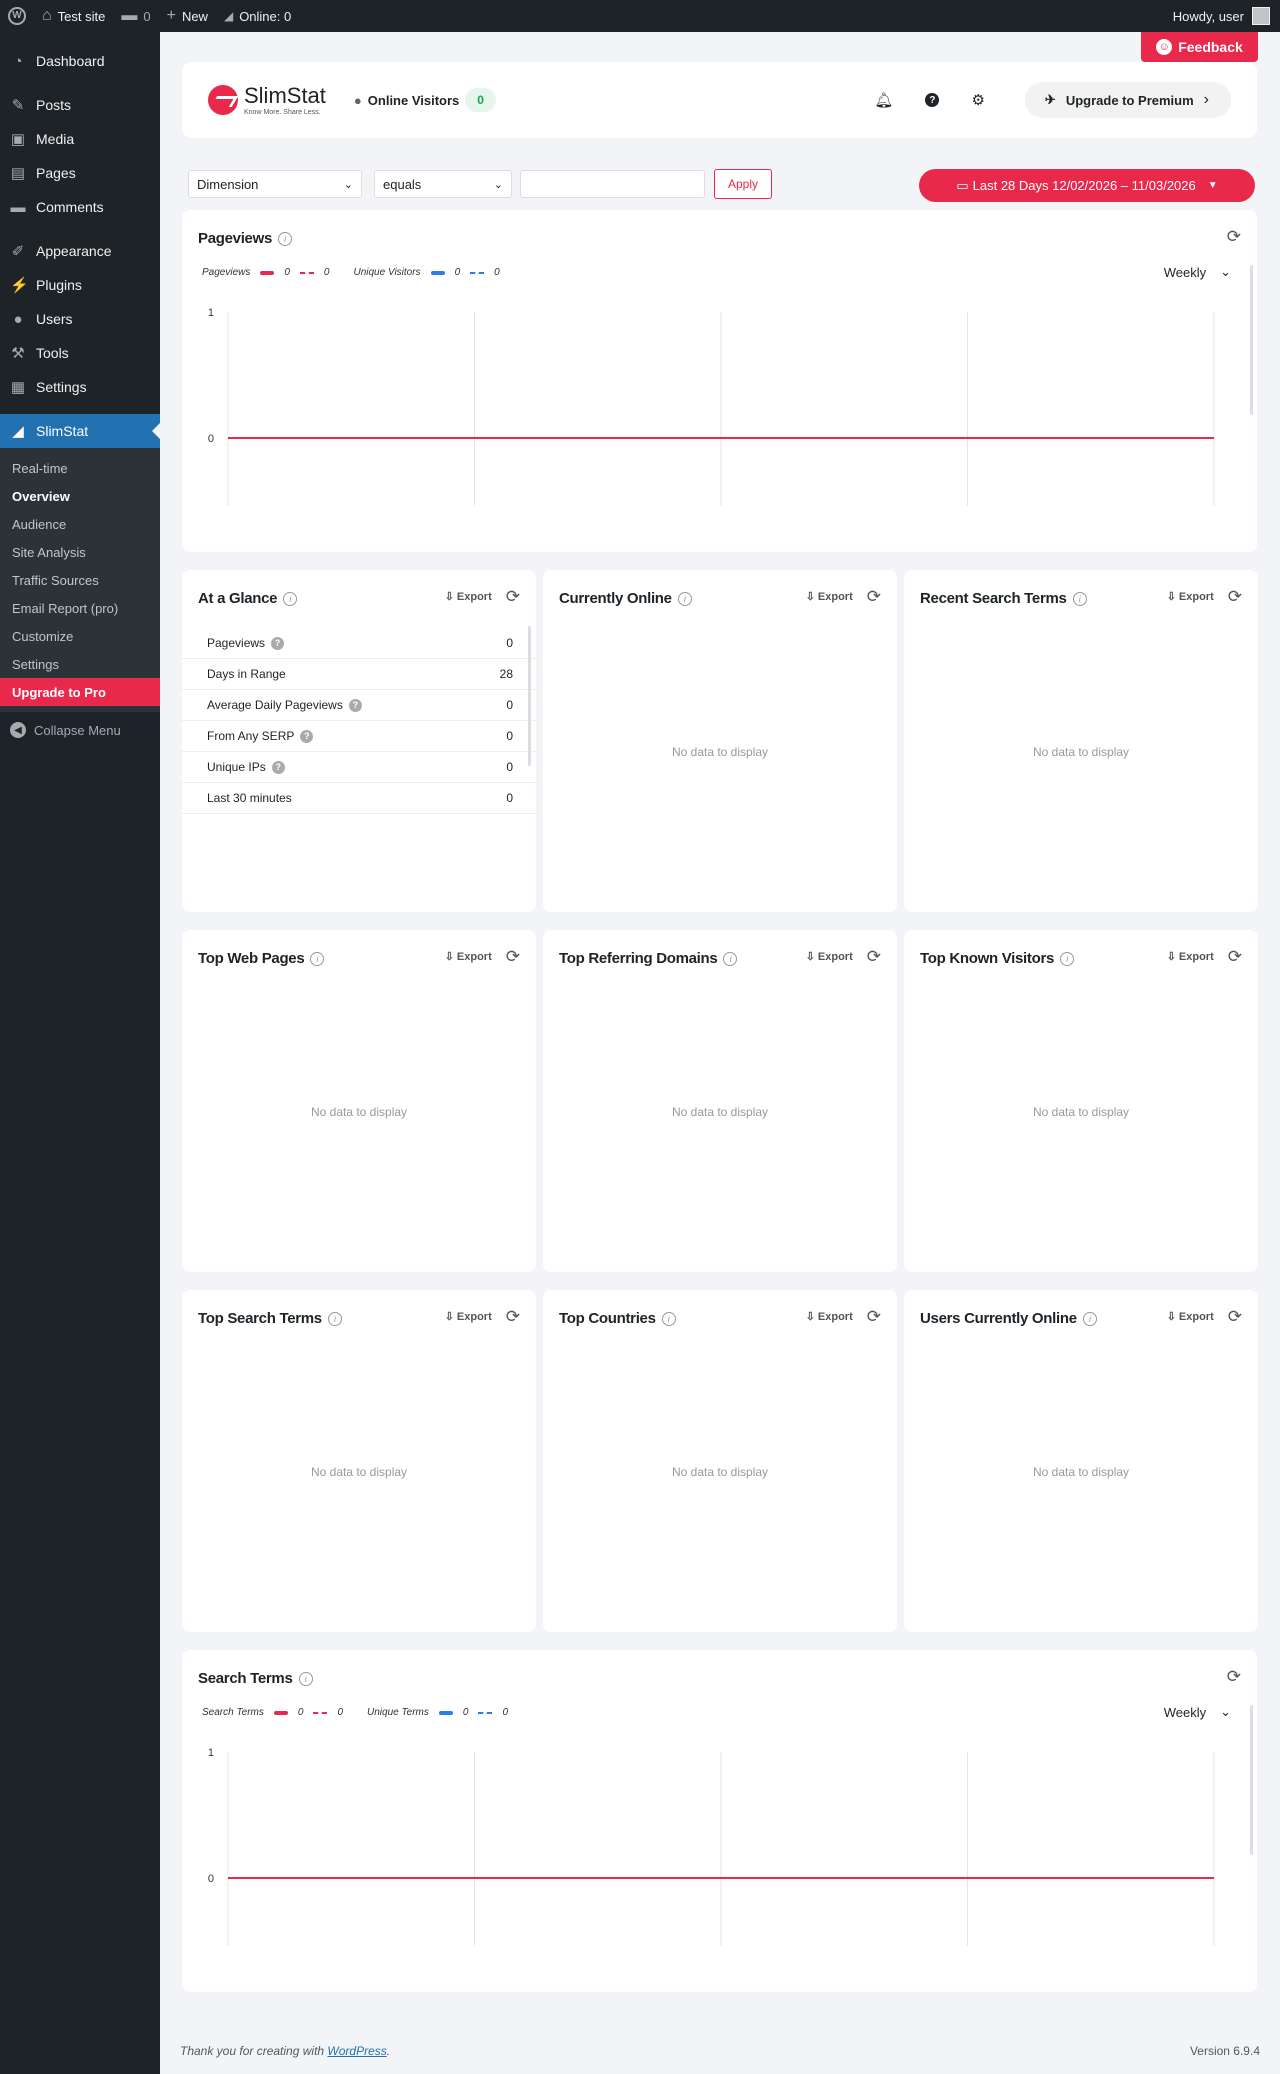 The height and width of the screenshot is (2074, 1280). What do you see at coordinates (80, 580) in the screenshot?
I see `submenu-item-traffic-sources: Traffic Sources` at bounding box center [80, 580].